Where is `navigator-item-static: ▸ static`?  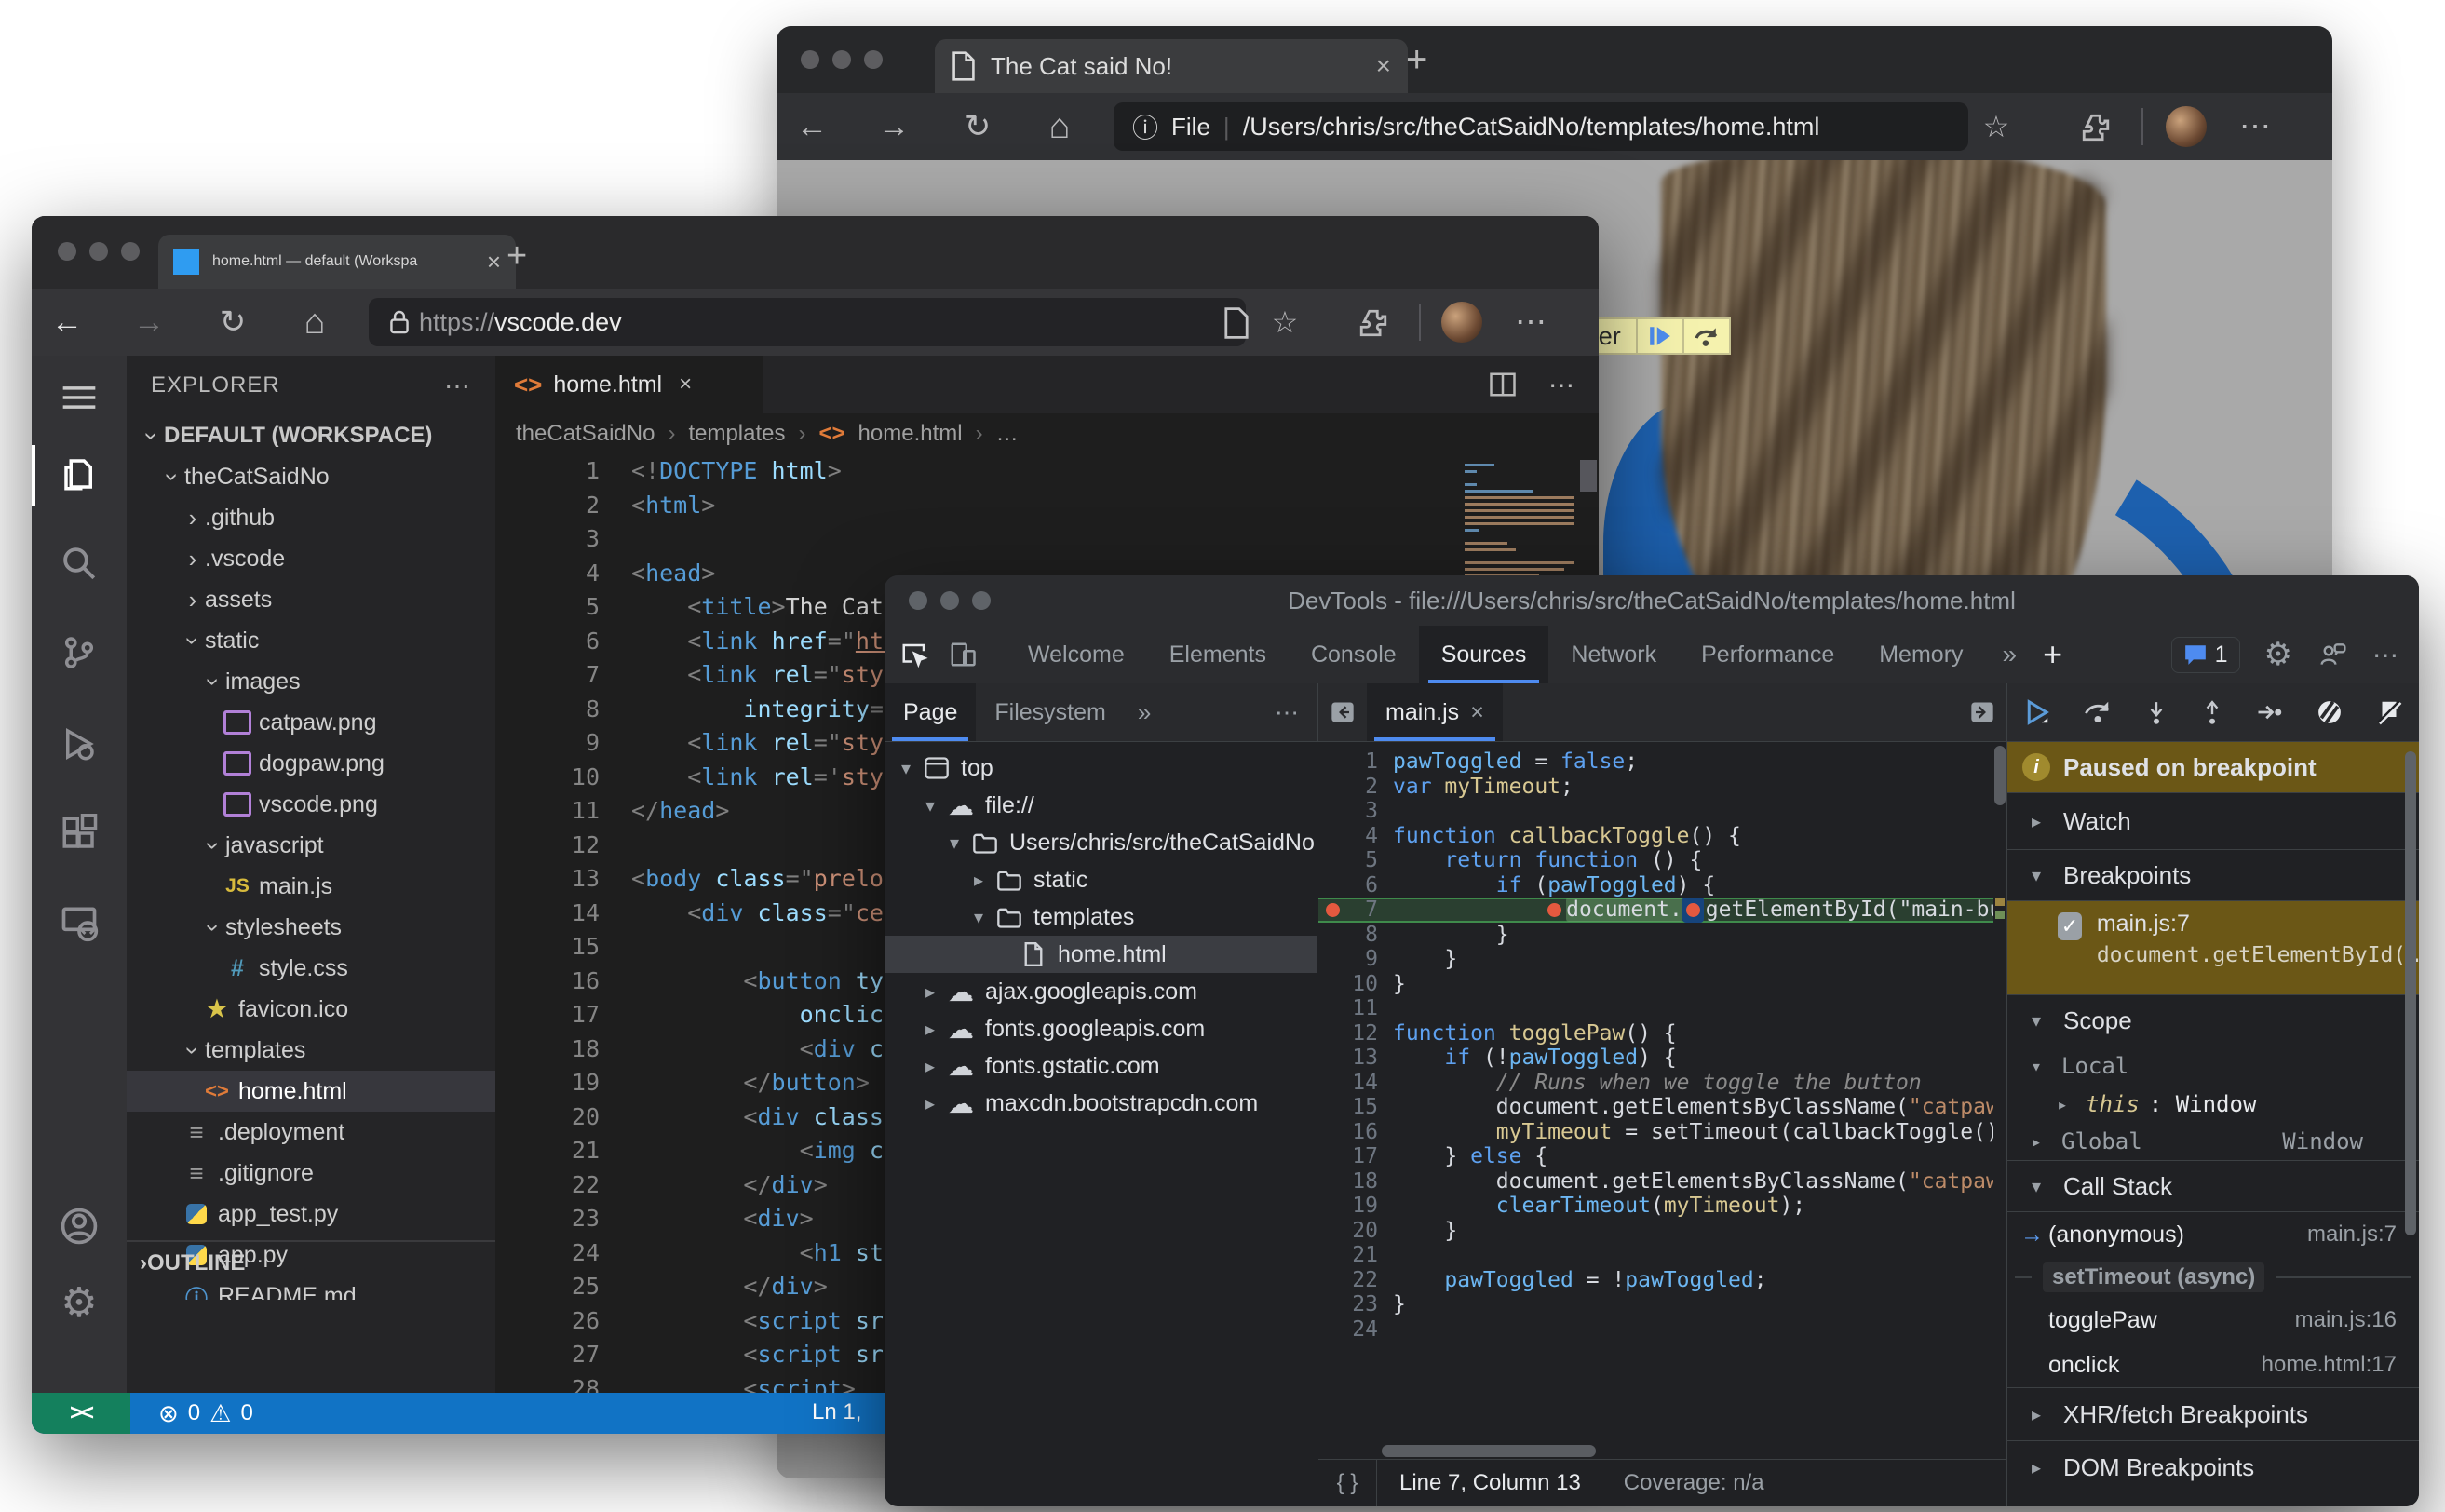 navigator-item-static: ▸ static is located at coordinates (1101, 880).